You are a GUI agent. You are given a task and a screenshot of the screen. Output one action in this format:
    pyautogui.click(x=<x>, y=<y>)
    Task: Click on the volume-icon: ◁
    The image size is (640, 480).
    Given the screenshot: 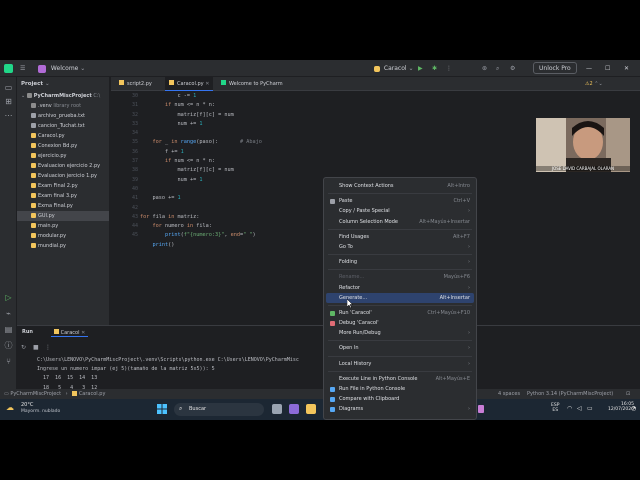 What is the action you would take?
    pyautogui.click(x=579, y=408)
    